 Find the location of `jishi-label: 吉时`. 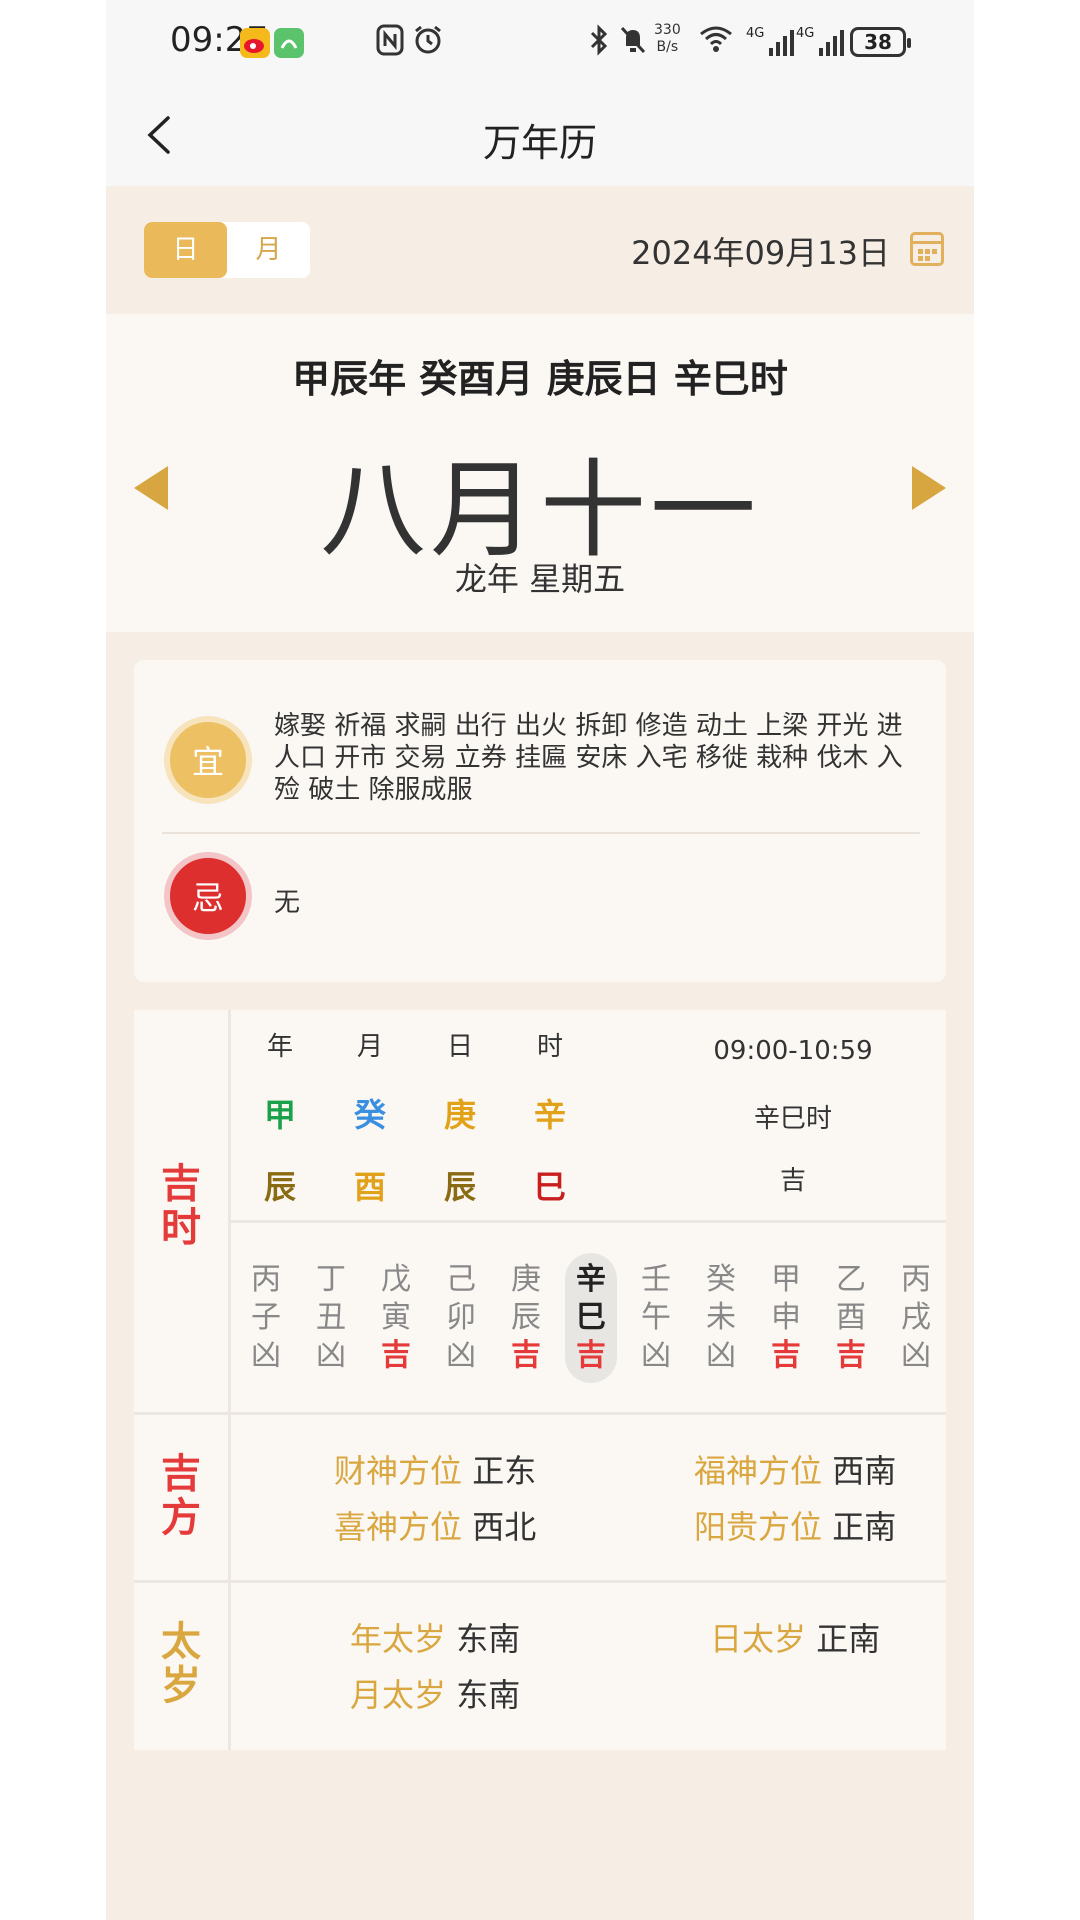

jishi-label: 吉时 is located at coordinates (181, 1206).